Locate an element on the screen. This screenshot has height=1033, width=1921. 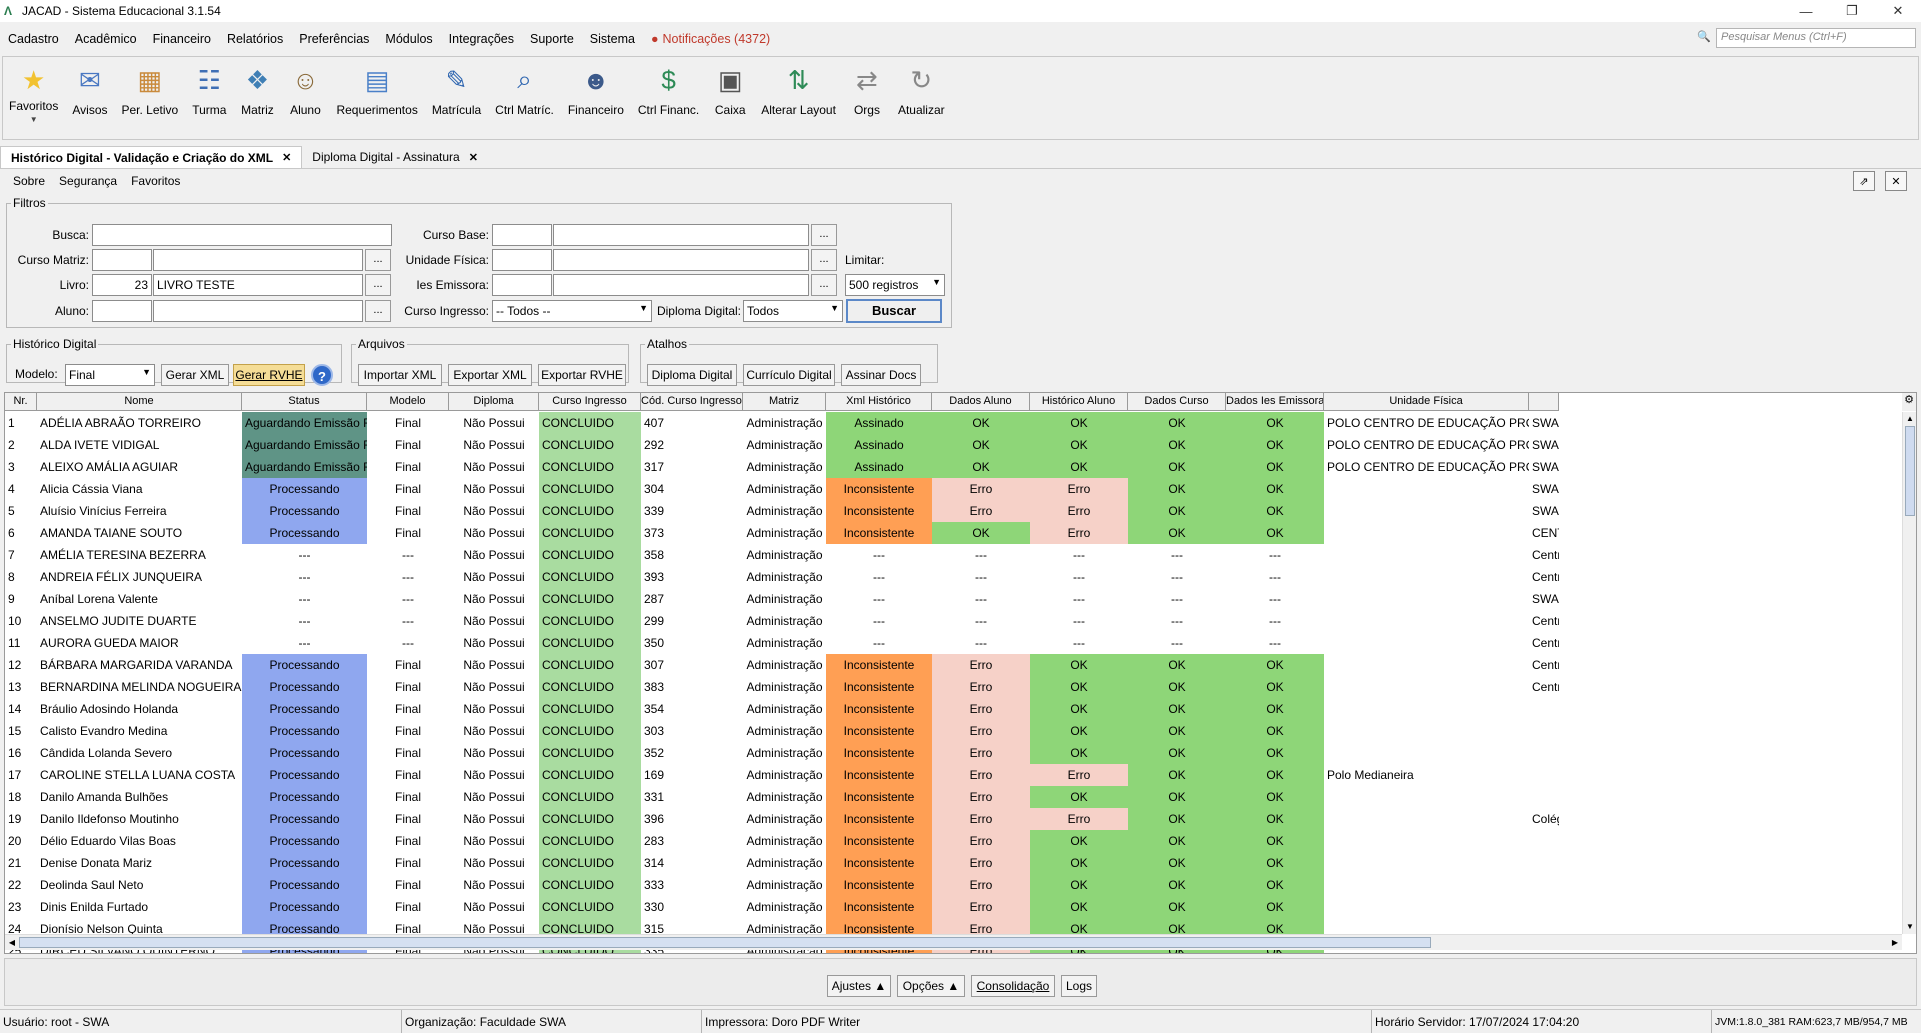
toolbar-mail-button: ✉ Avisos is located at coordinates (89, 87).